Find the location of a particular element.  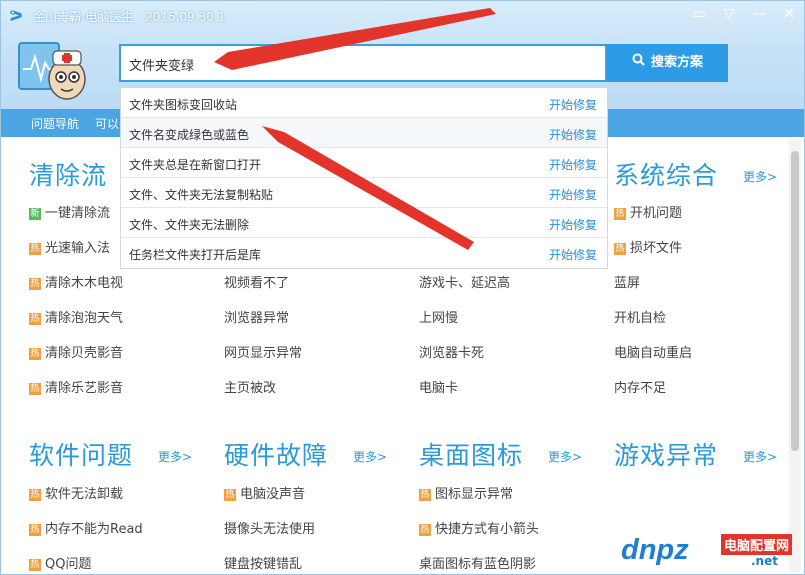

section-title-hardware: 硬件故障 is located at coordinates (276, 454).